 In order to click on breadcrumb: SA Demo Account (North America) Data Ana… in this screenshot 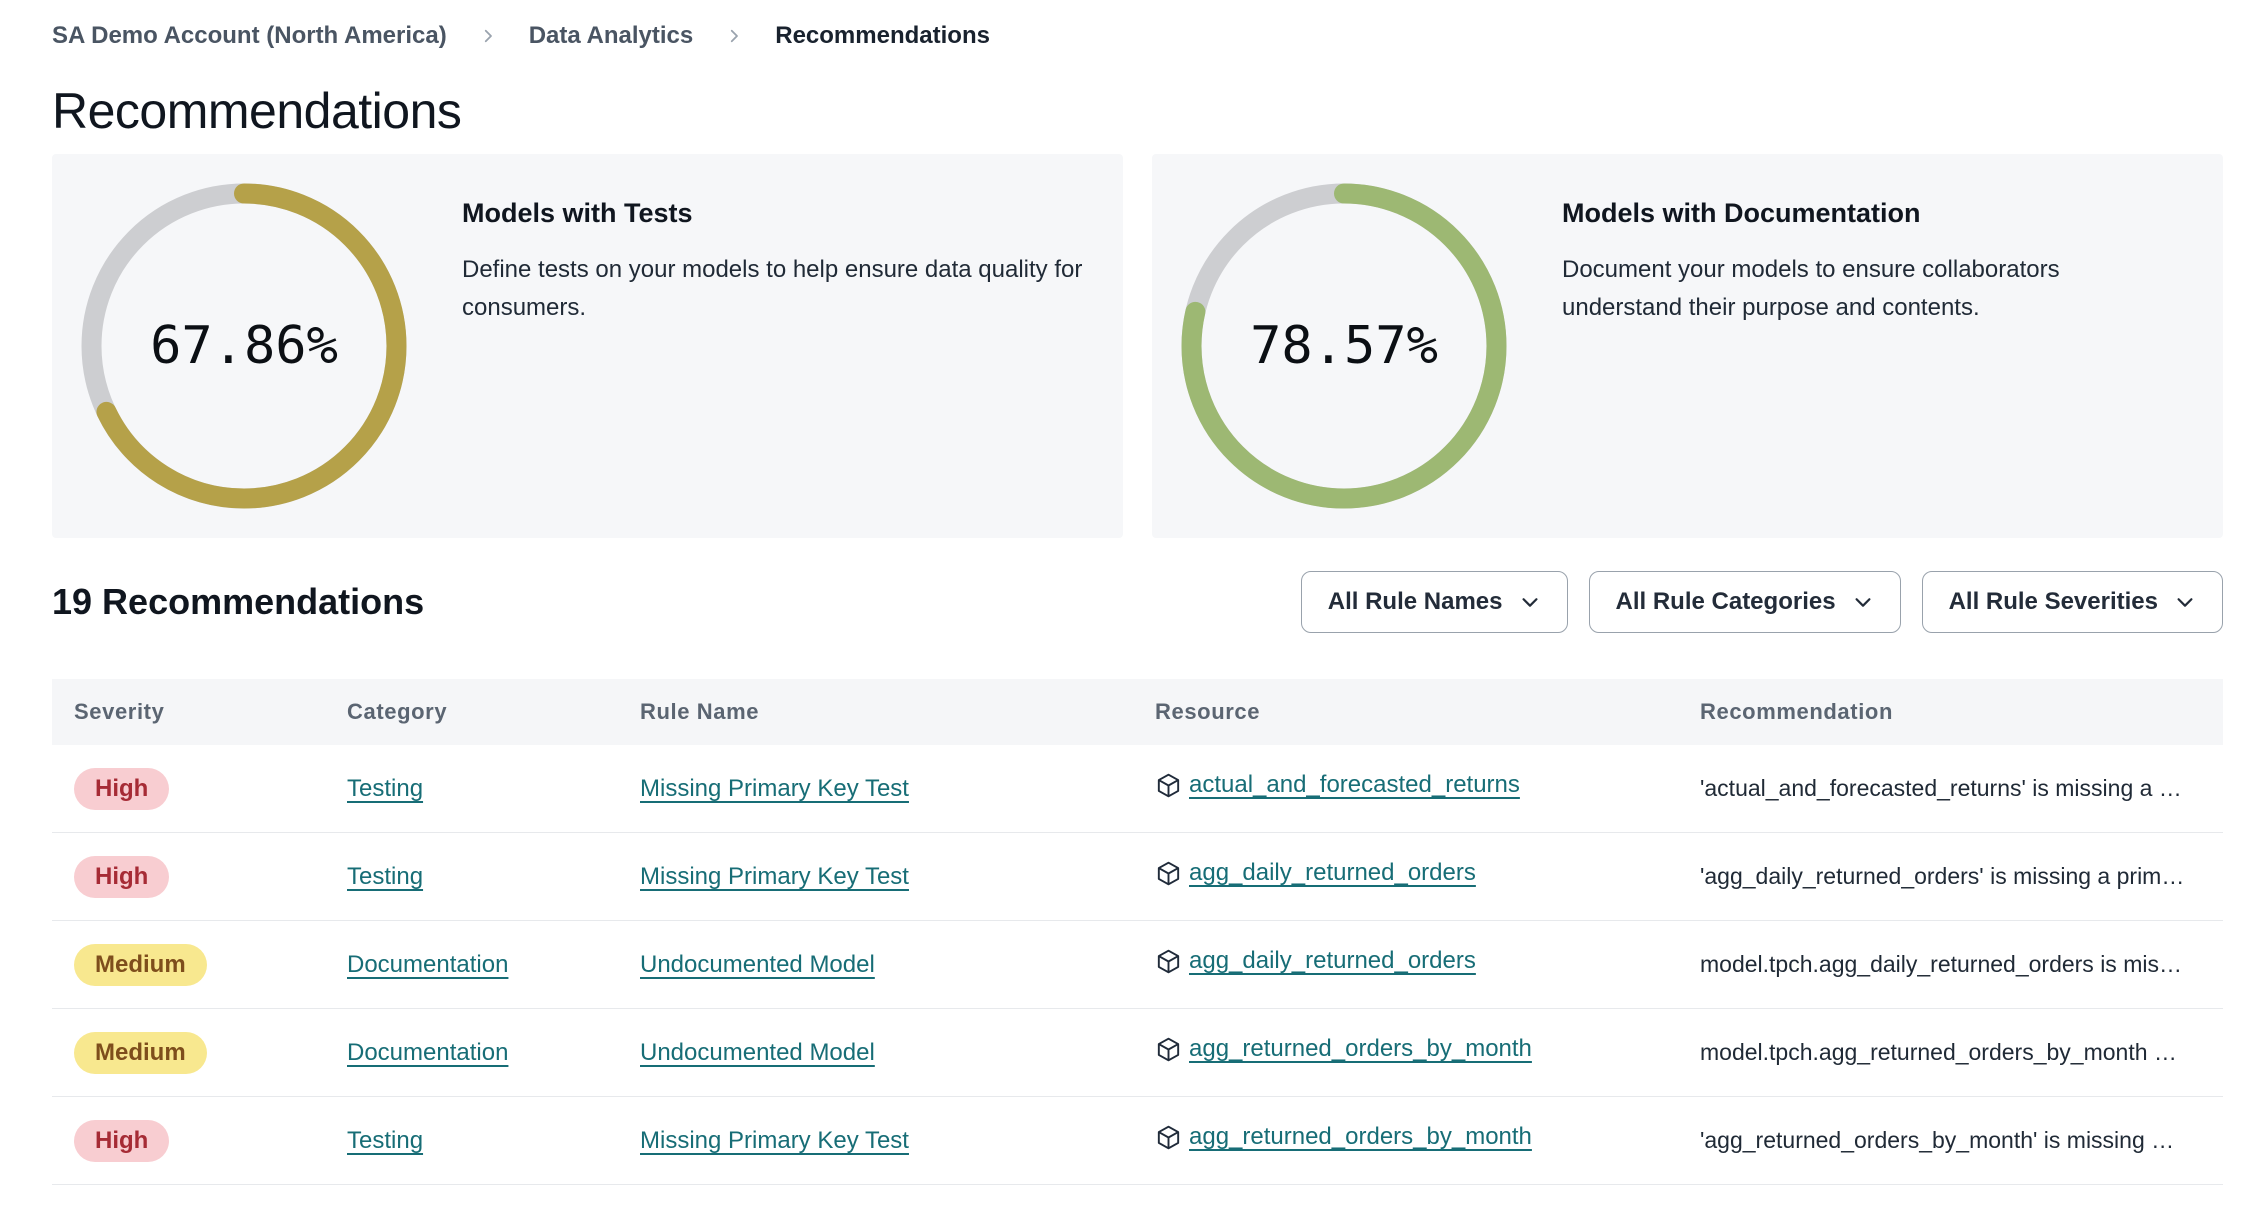, I will do `click(1124, 25)`.